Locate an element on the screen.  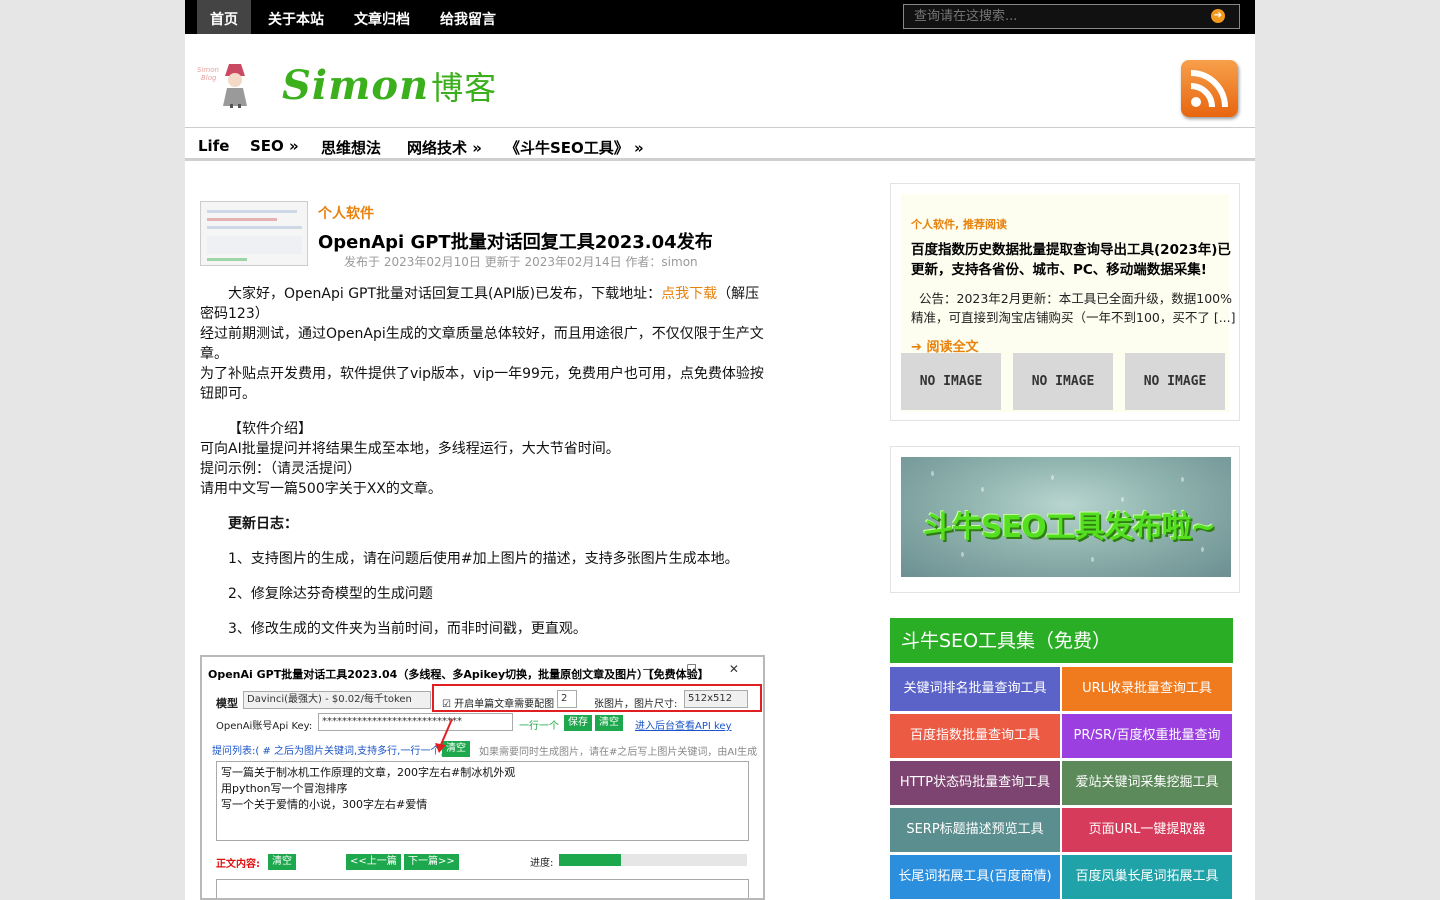
intro-line: 可向AI批量提问并将结果生成至本地，多线程运行，大大节省时间。 is located at coordinates (410, 449).